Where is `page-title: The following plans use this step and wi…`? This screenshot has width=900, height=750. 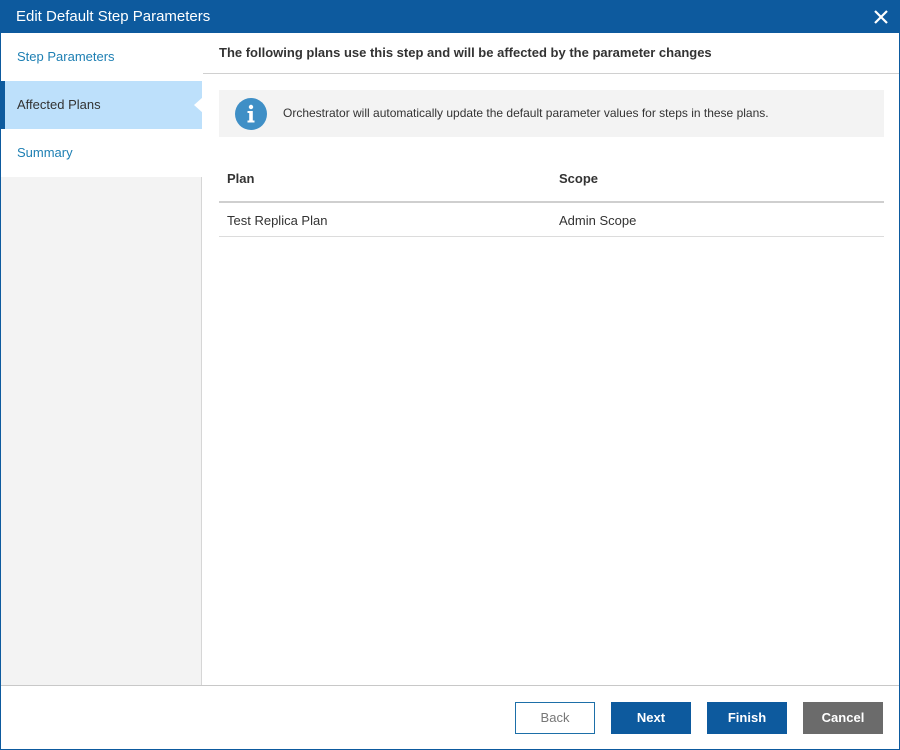 page-title: The following plans use this step and wi… is located at coordinates (465, 52).